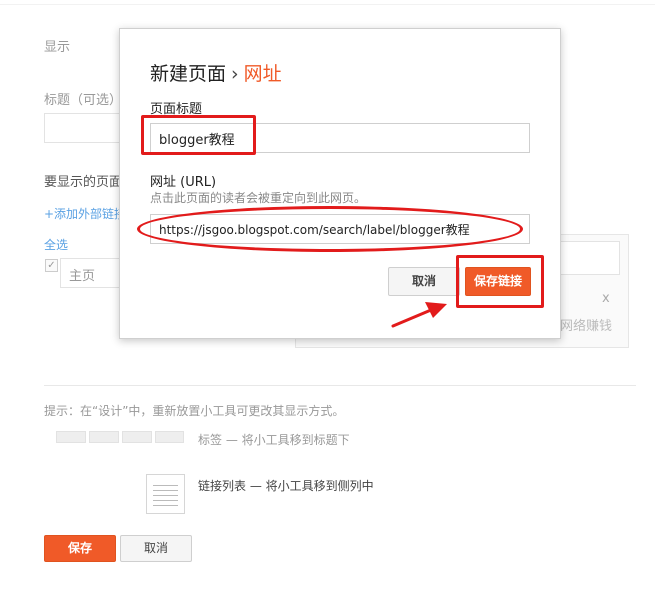 This screenshot has width=655, height=589. What do you see at coordinates (419, 315) in the screenshot?
I see `annotation-arrow-icon` at bounding box center [419, 315].